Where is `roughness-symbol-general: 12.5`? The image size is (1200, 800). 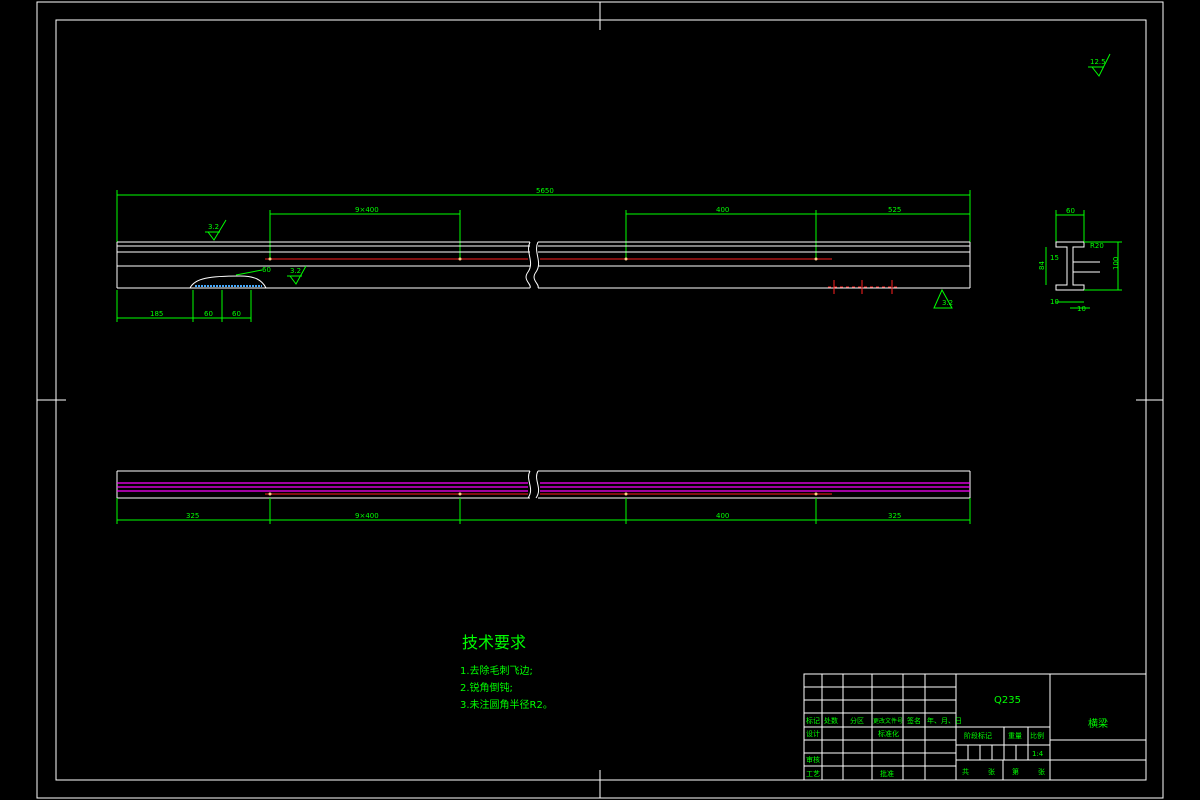 roughness-symbol-general: 12.5 is located at coordinates (1099, 65).